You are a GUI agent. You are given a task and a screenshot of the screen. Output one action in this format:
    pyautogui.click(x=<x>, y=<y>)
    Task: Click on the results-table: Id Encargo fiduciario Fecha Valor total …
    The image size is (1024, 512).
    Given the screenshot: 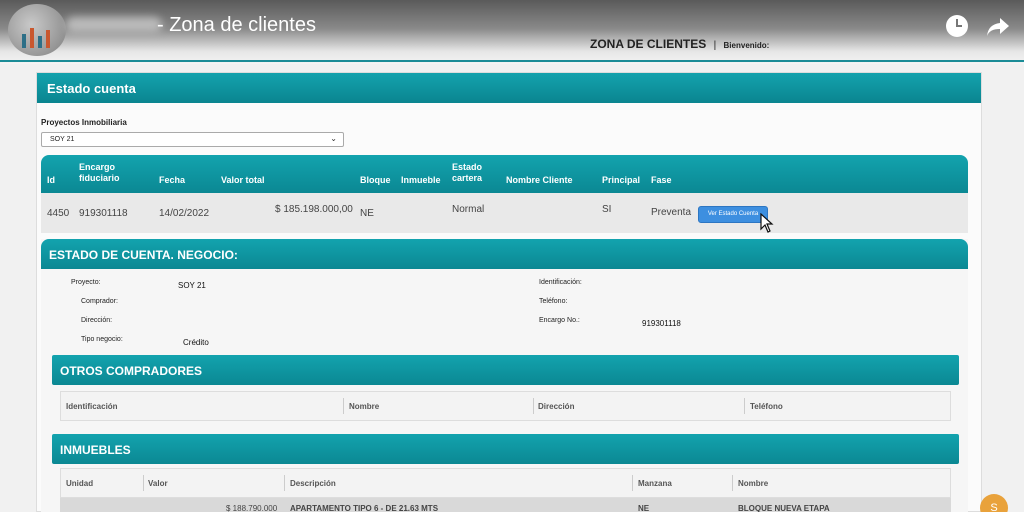 What is the action you would take?
    pyautogui.click(x=504, y=194)
    